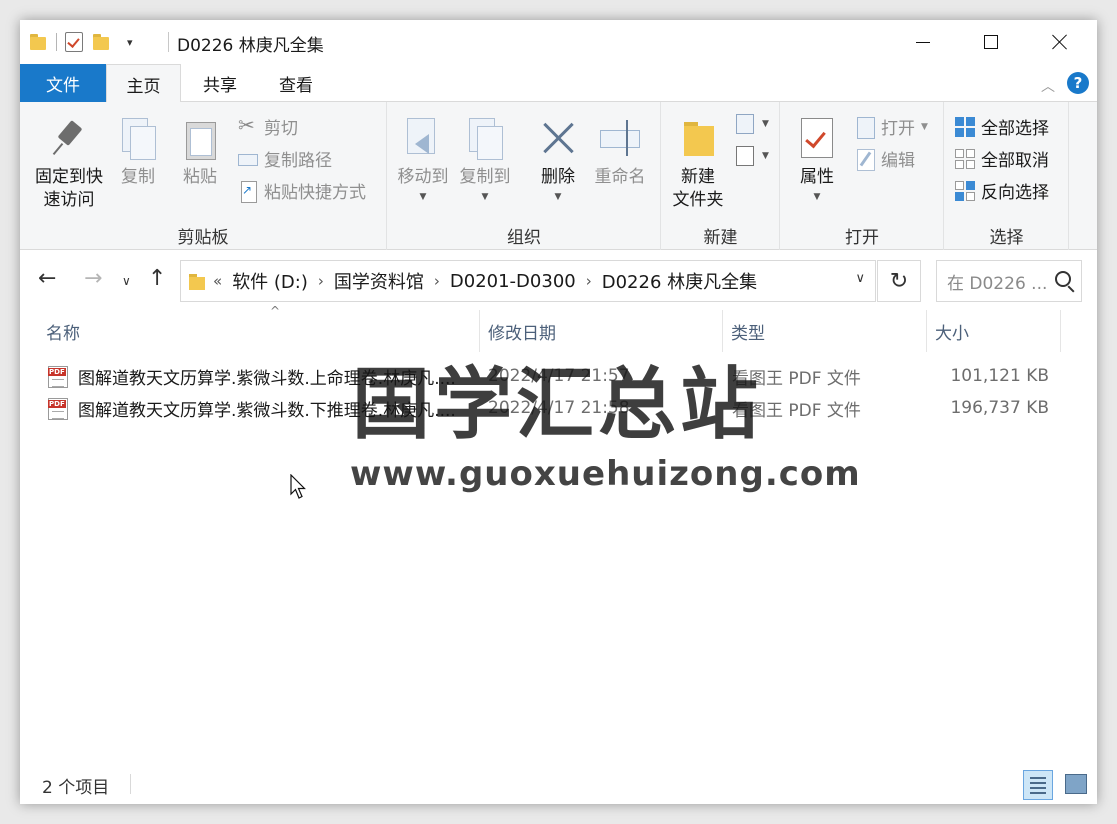 Image resolution: width=1117 pixels, height=824 pixels. Describe the element at coordinates (268, 126) in the screenshot. I see `cut-button: 剪切` at that location.